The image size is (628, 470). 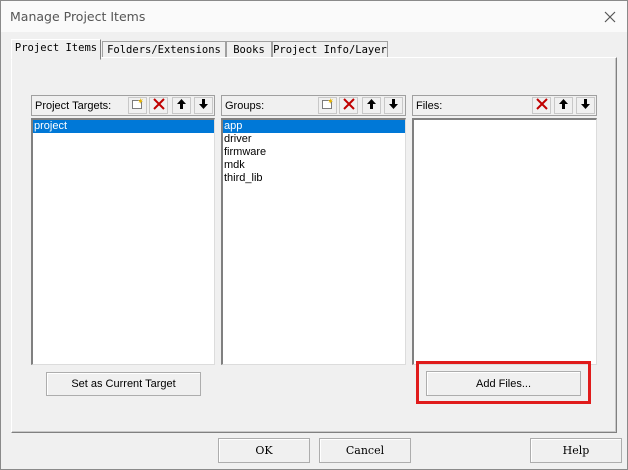 I want to click on groups-header: Groups:, so click(x=313, y=105).